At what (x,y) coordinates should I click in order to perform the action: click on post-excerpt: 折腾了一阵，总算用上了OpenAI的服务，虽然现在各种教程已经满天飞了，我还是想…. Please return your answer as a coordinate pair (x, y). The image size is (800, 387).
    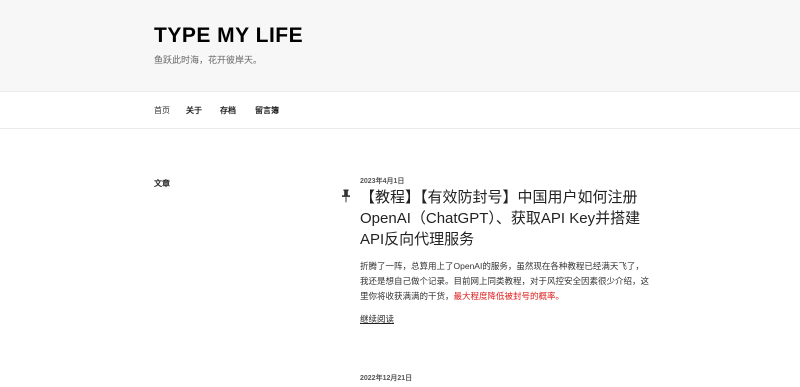
    Looking at the image, I should click on (505, 281).